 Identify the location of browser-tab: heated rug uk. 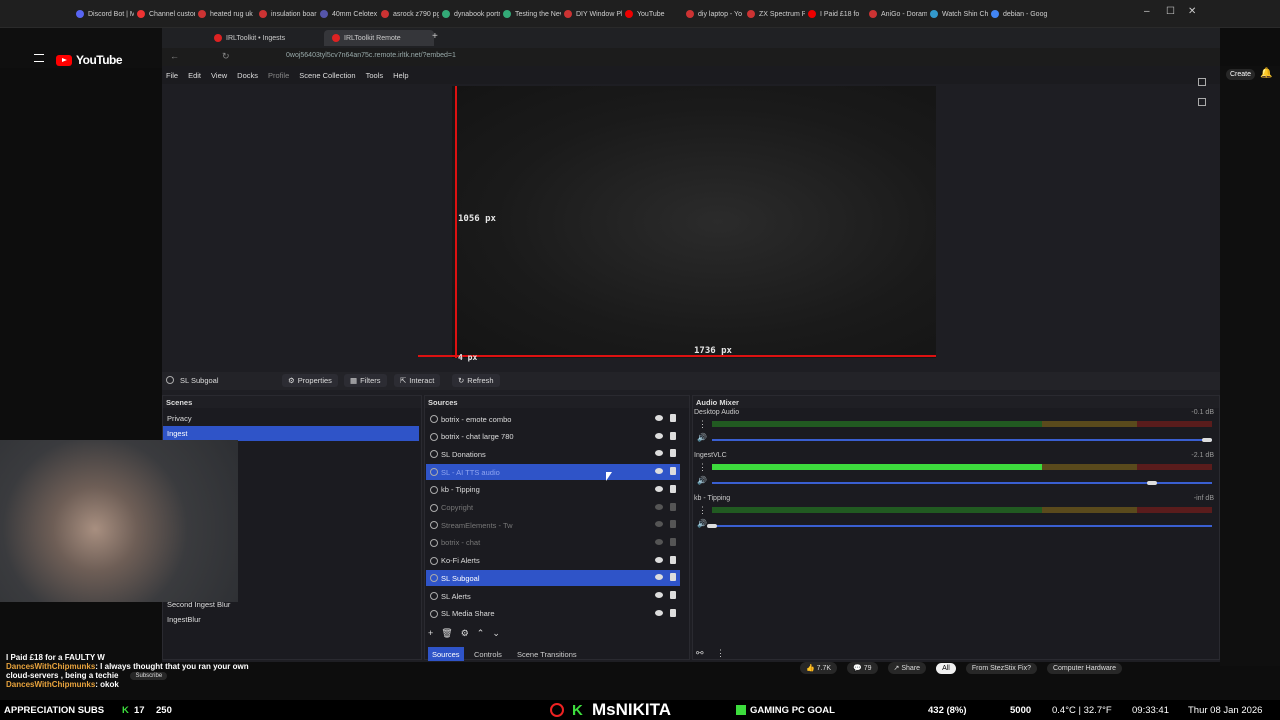
(227, 14).